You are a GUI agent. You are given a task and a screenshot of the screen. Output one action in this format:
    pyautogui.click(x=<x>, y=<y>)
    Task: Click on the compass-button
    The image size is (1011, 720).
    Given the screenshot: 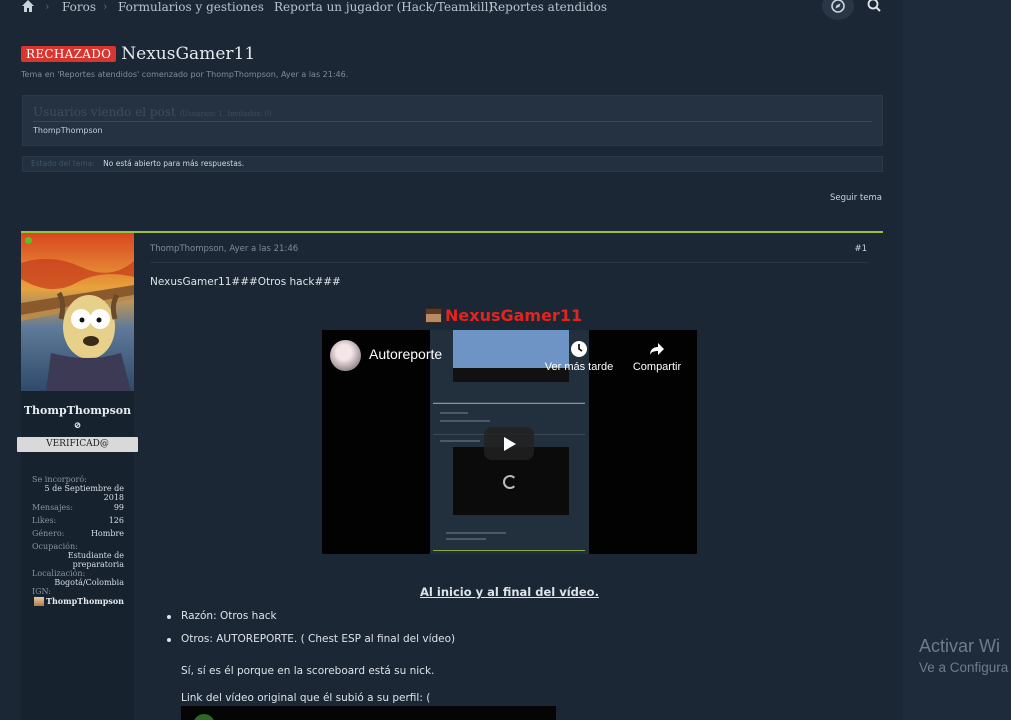 What is the action you would take?
    pyautogui.click(x=838, y=10)
    